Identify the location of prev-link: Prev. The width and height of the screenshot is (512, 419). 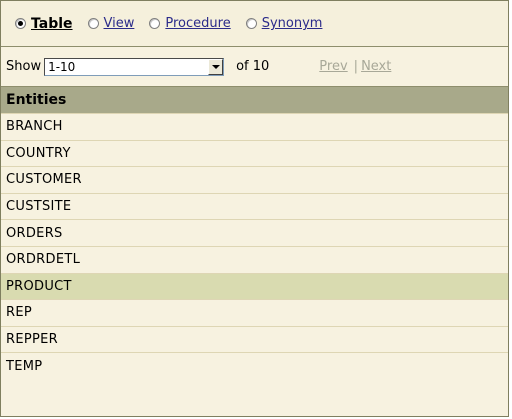
(333, 66).